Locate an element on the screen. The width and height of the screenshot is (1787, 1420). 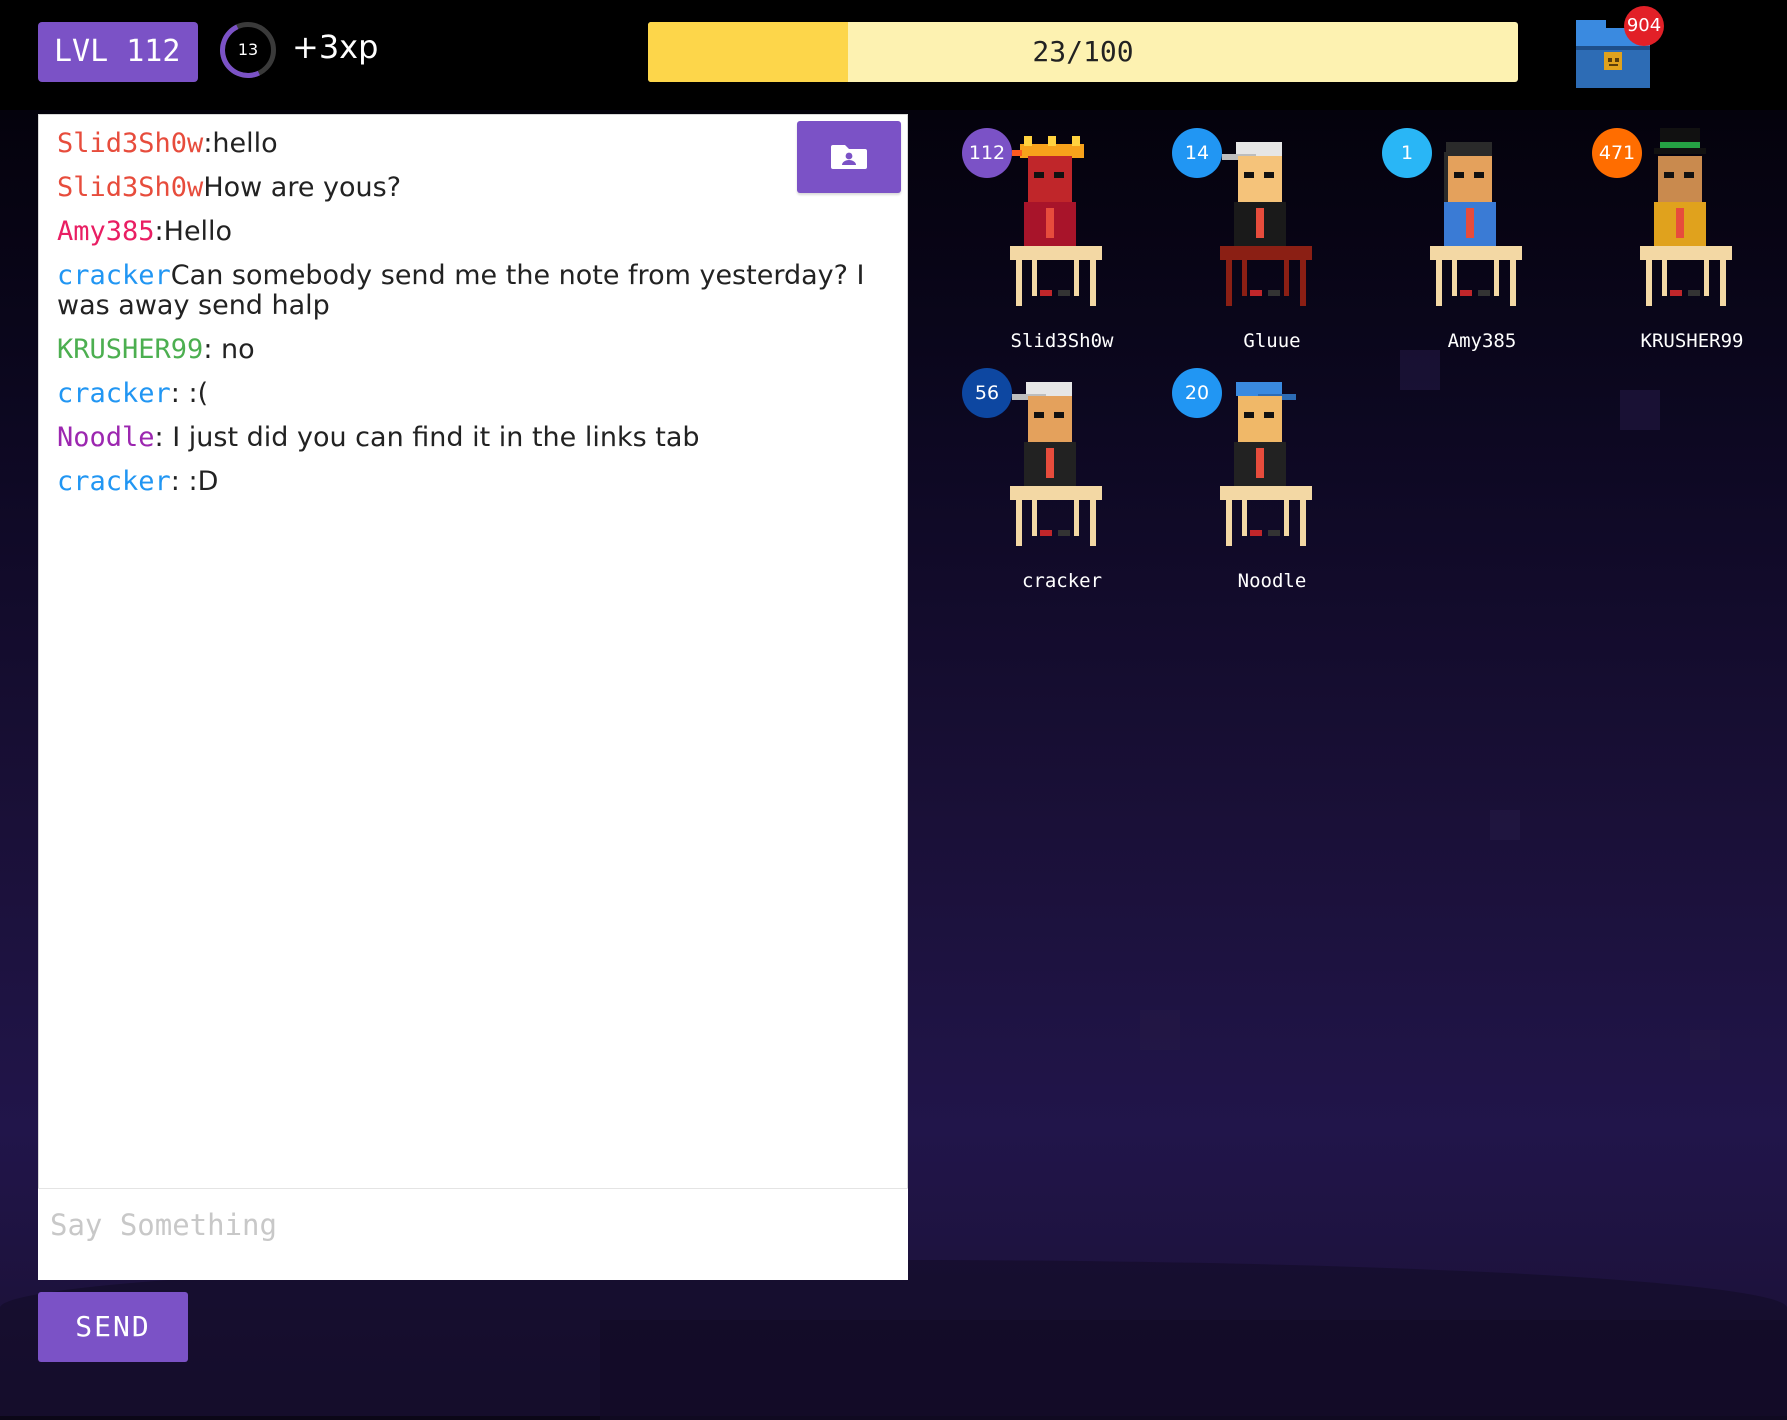
chat-message: cracker: :( is located at coordinates (472, 394).